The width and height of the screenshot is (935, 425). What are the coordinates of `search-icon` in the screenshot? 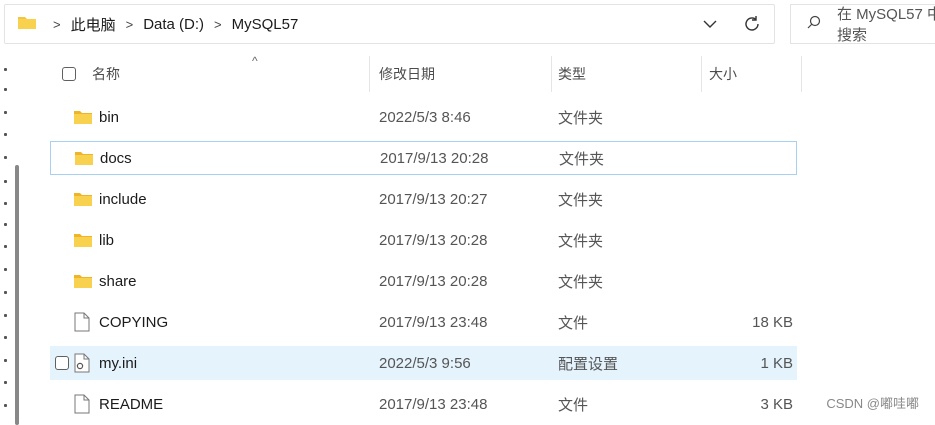 It's located at (814, 24).